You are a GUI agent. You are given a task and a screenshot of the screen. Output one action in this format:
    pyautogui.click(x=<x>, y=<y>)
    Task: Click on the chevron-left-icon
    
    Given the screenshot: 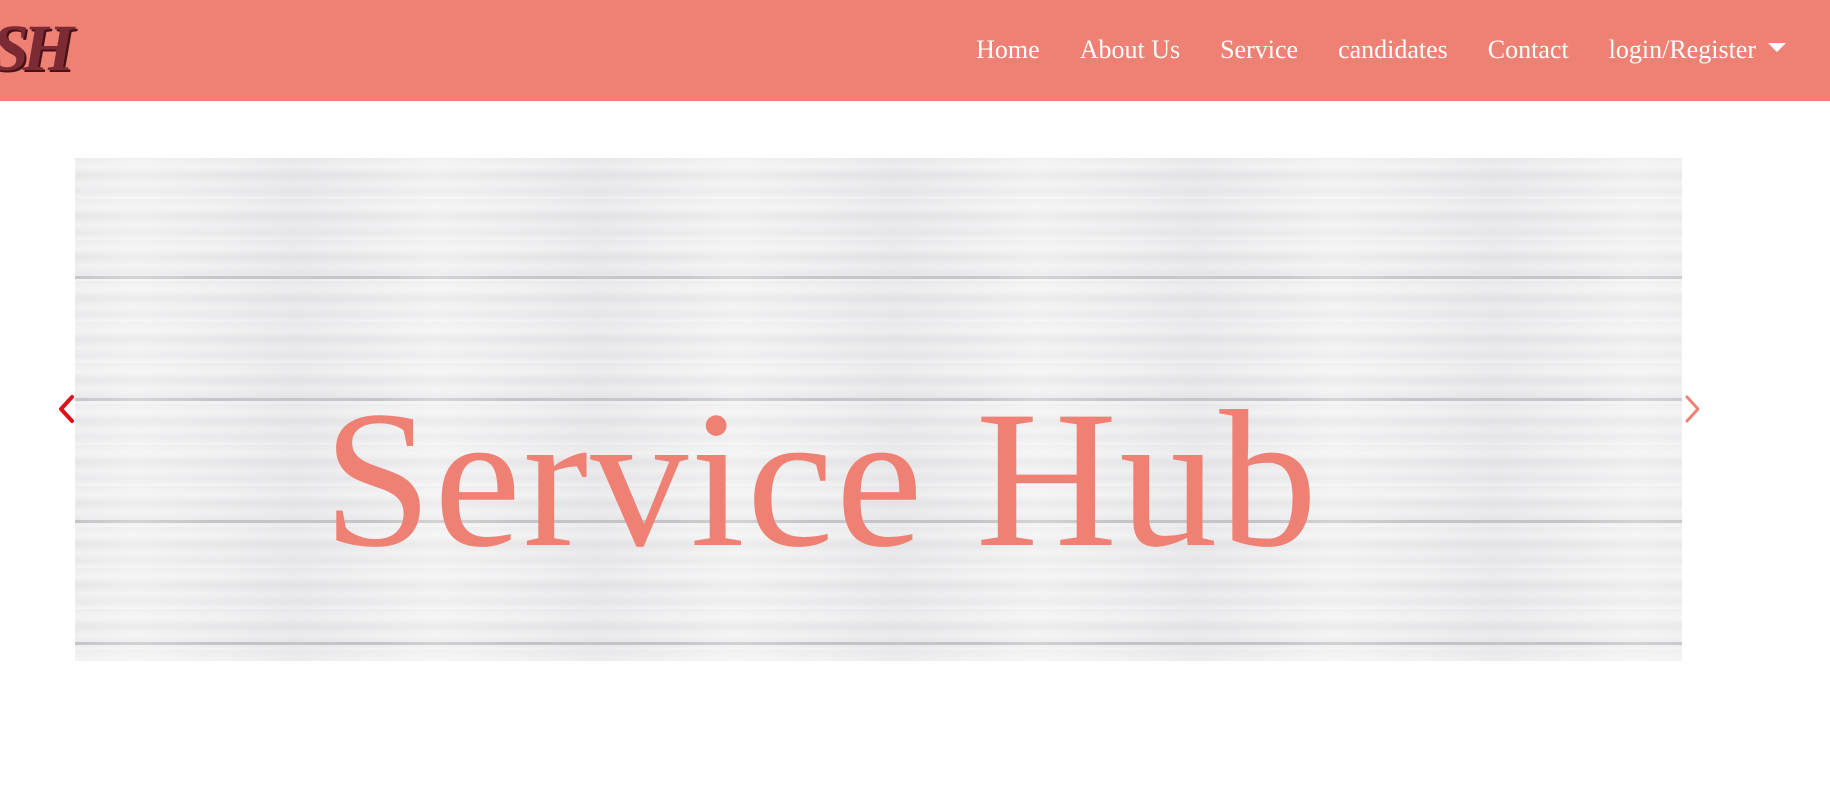 What is the action you would take?
    pyautogui.click(x=67, y=409)
    